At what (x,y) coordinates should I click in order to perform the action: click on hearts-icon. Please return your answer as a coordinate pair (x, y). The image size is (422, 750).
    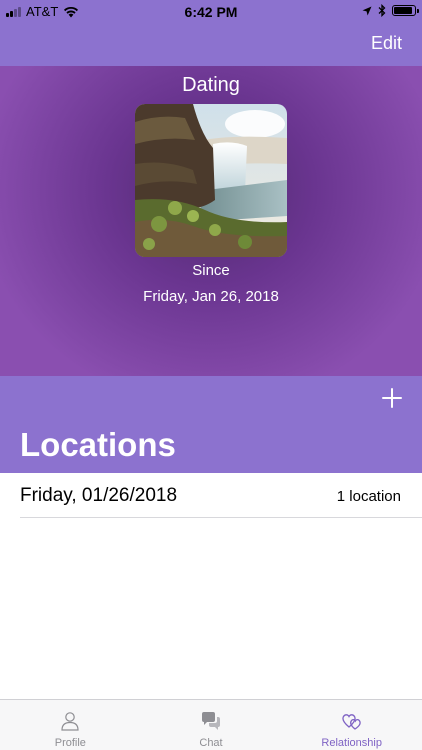
    Looking at the image, I should click on (351, 722).